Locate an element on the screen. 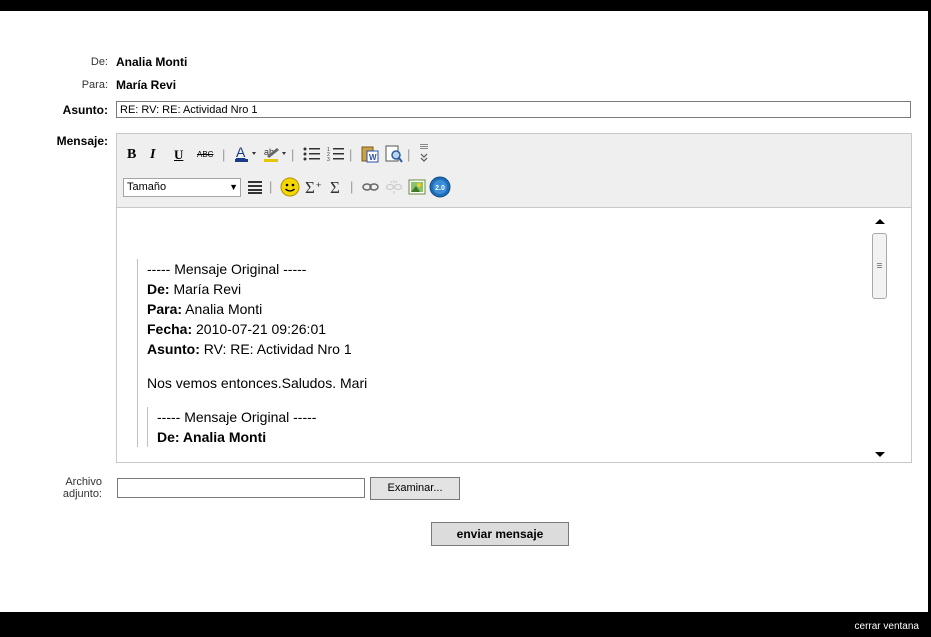 The width and height of the screenshot is (931, 637). quoted-to-value: Analia Monti is located at coordinates (224, 309).